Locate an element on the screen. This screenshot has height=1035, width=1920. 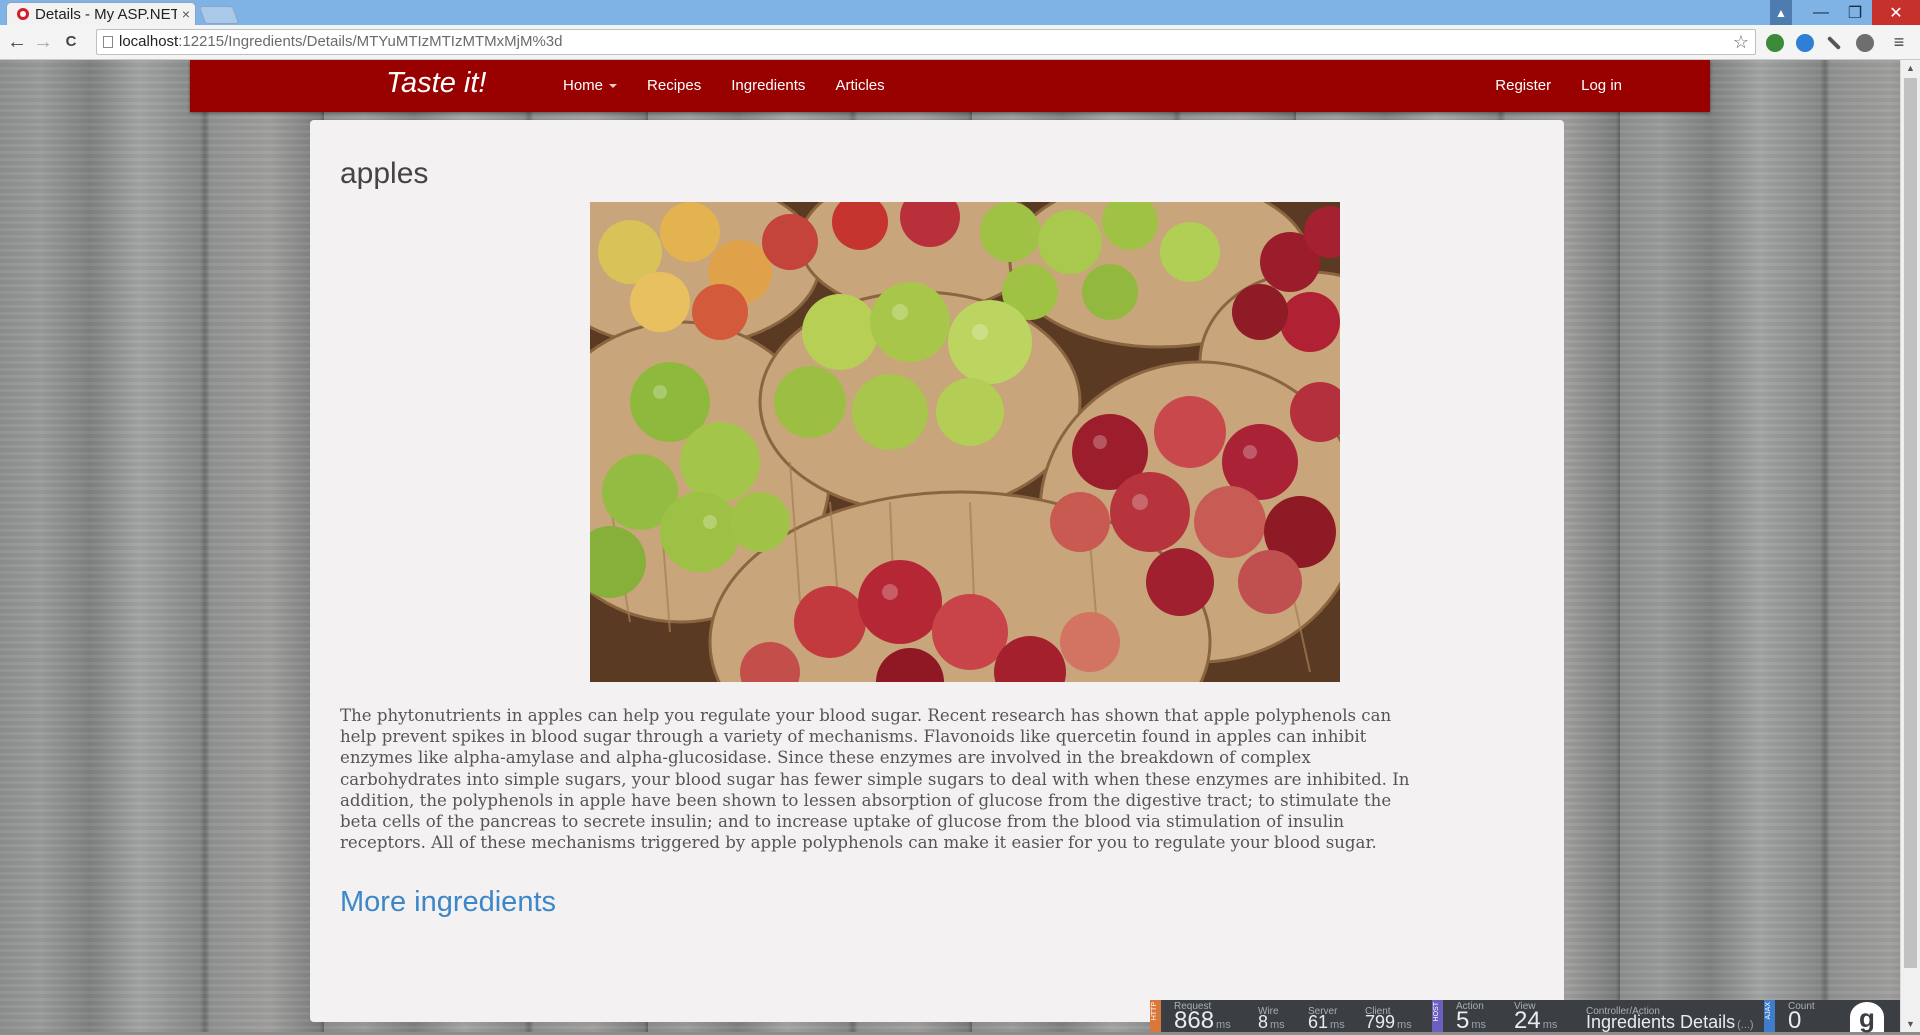
glimpse-http-tag: HTTP is located at coordinates (1155, 1016).